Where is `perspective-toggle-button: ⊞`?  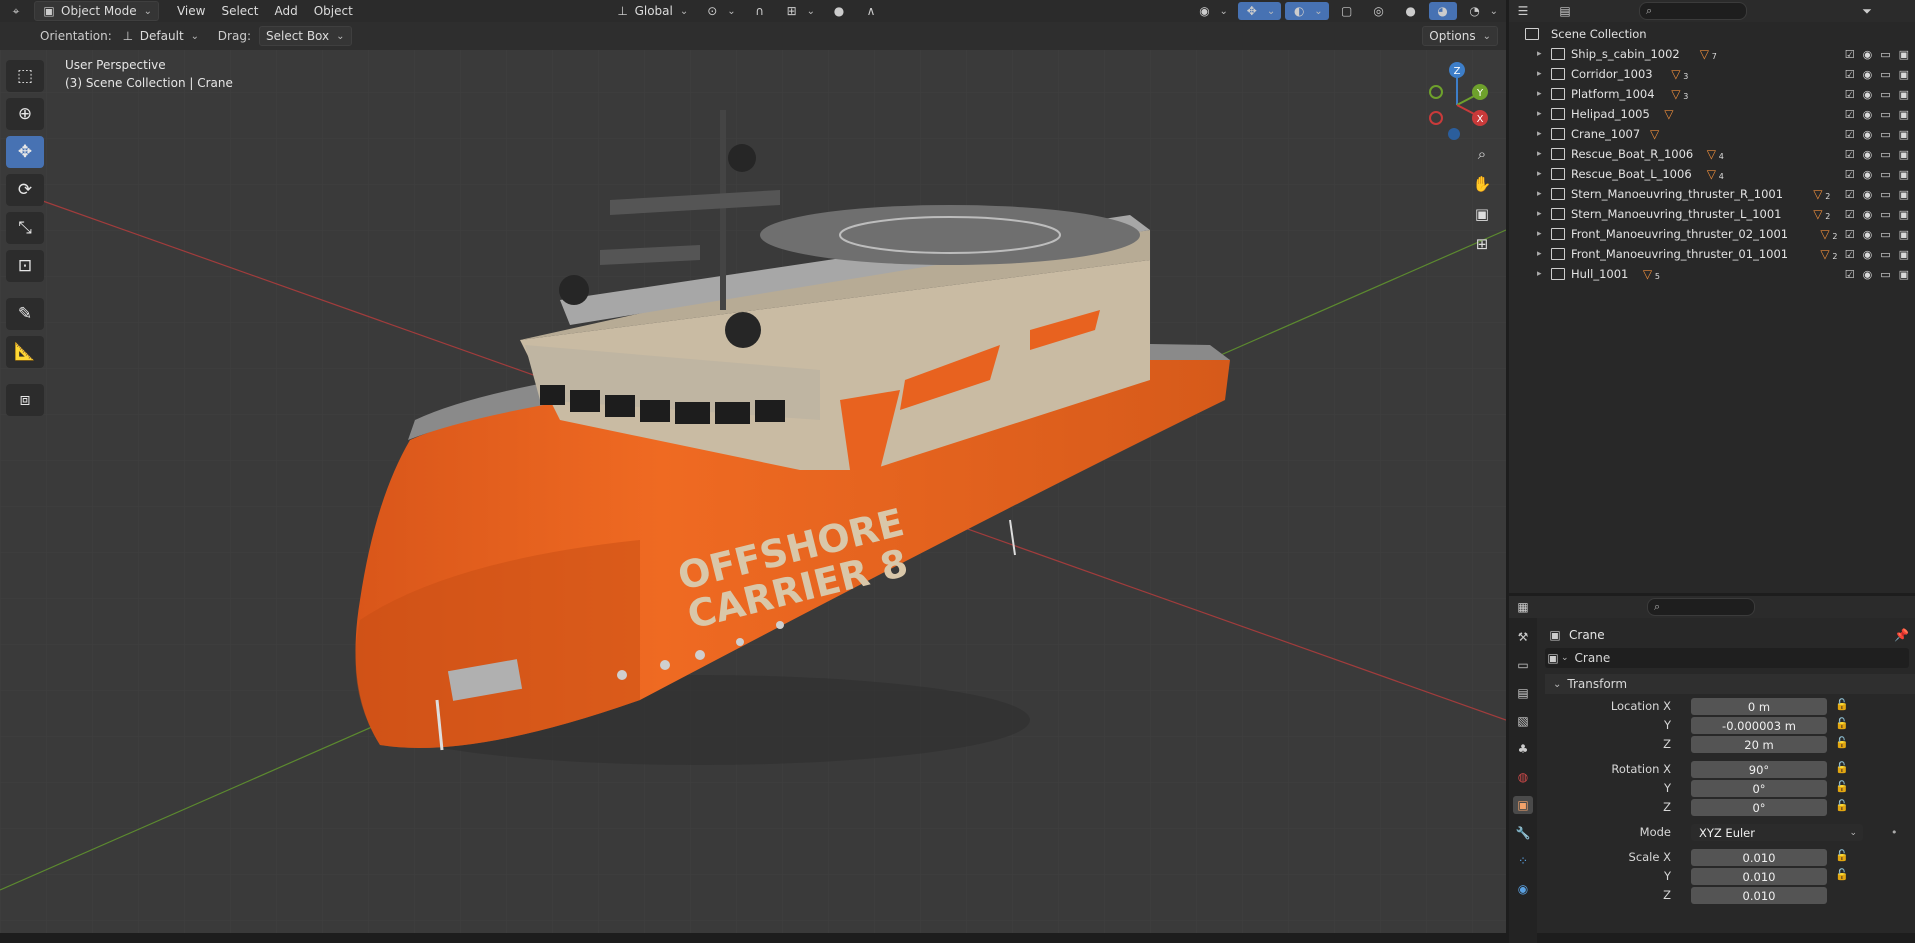 perspective-toggle-button: ⊞ is located at coordinates (1482, 244).